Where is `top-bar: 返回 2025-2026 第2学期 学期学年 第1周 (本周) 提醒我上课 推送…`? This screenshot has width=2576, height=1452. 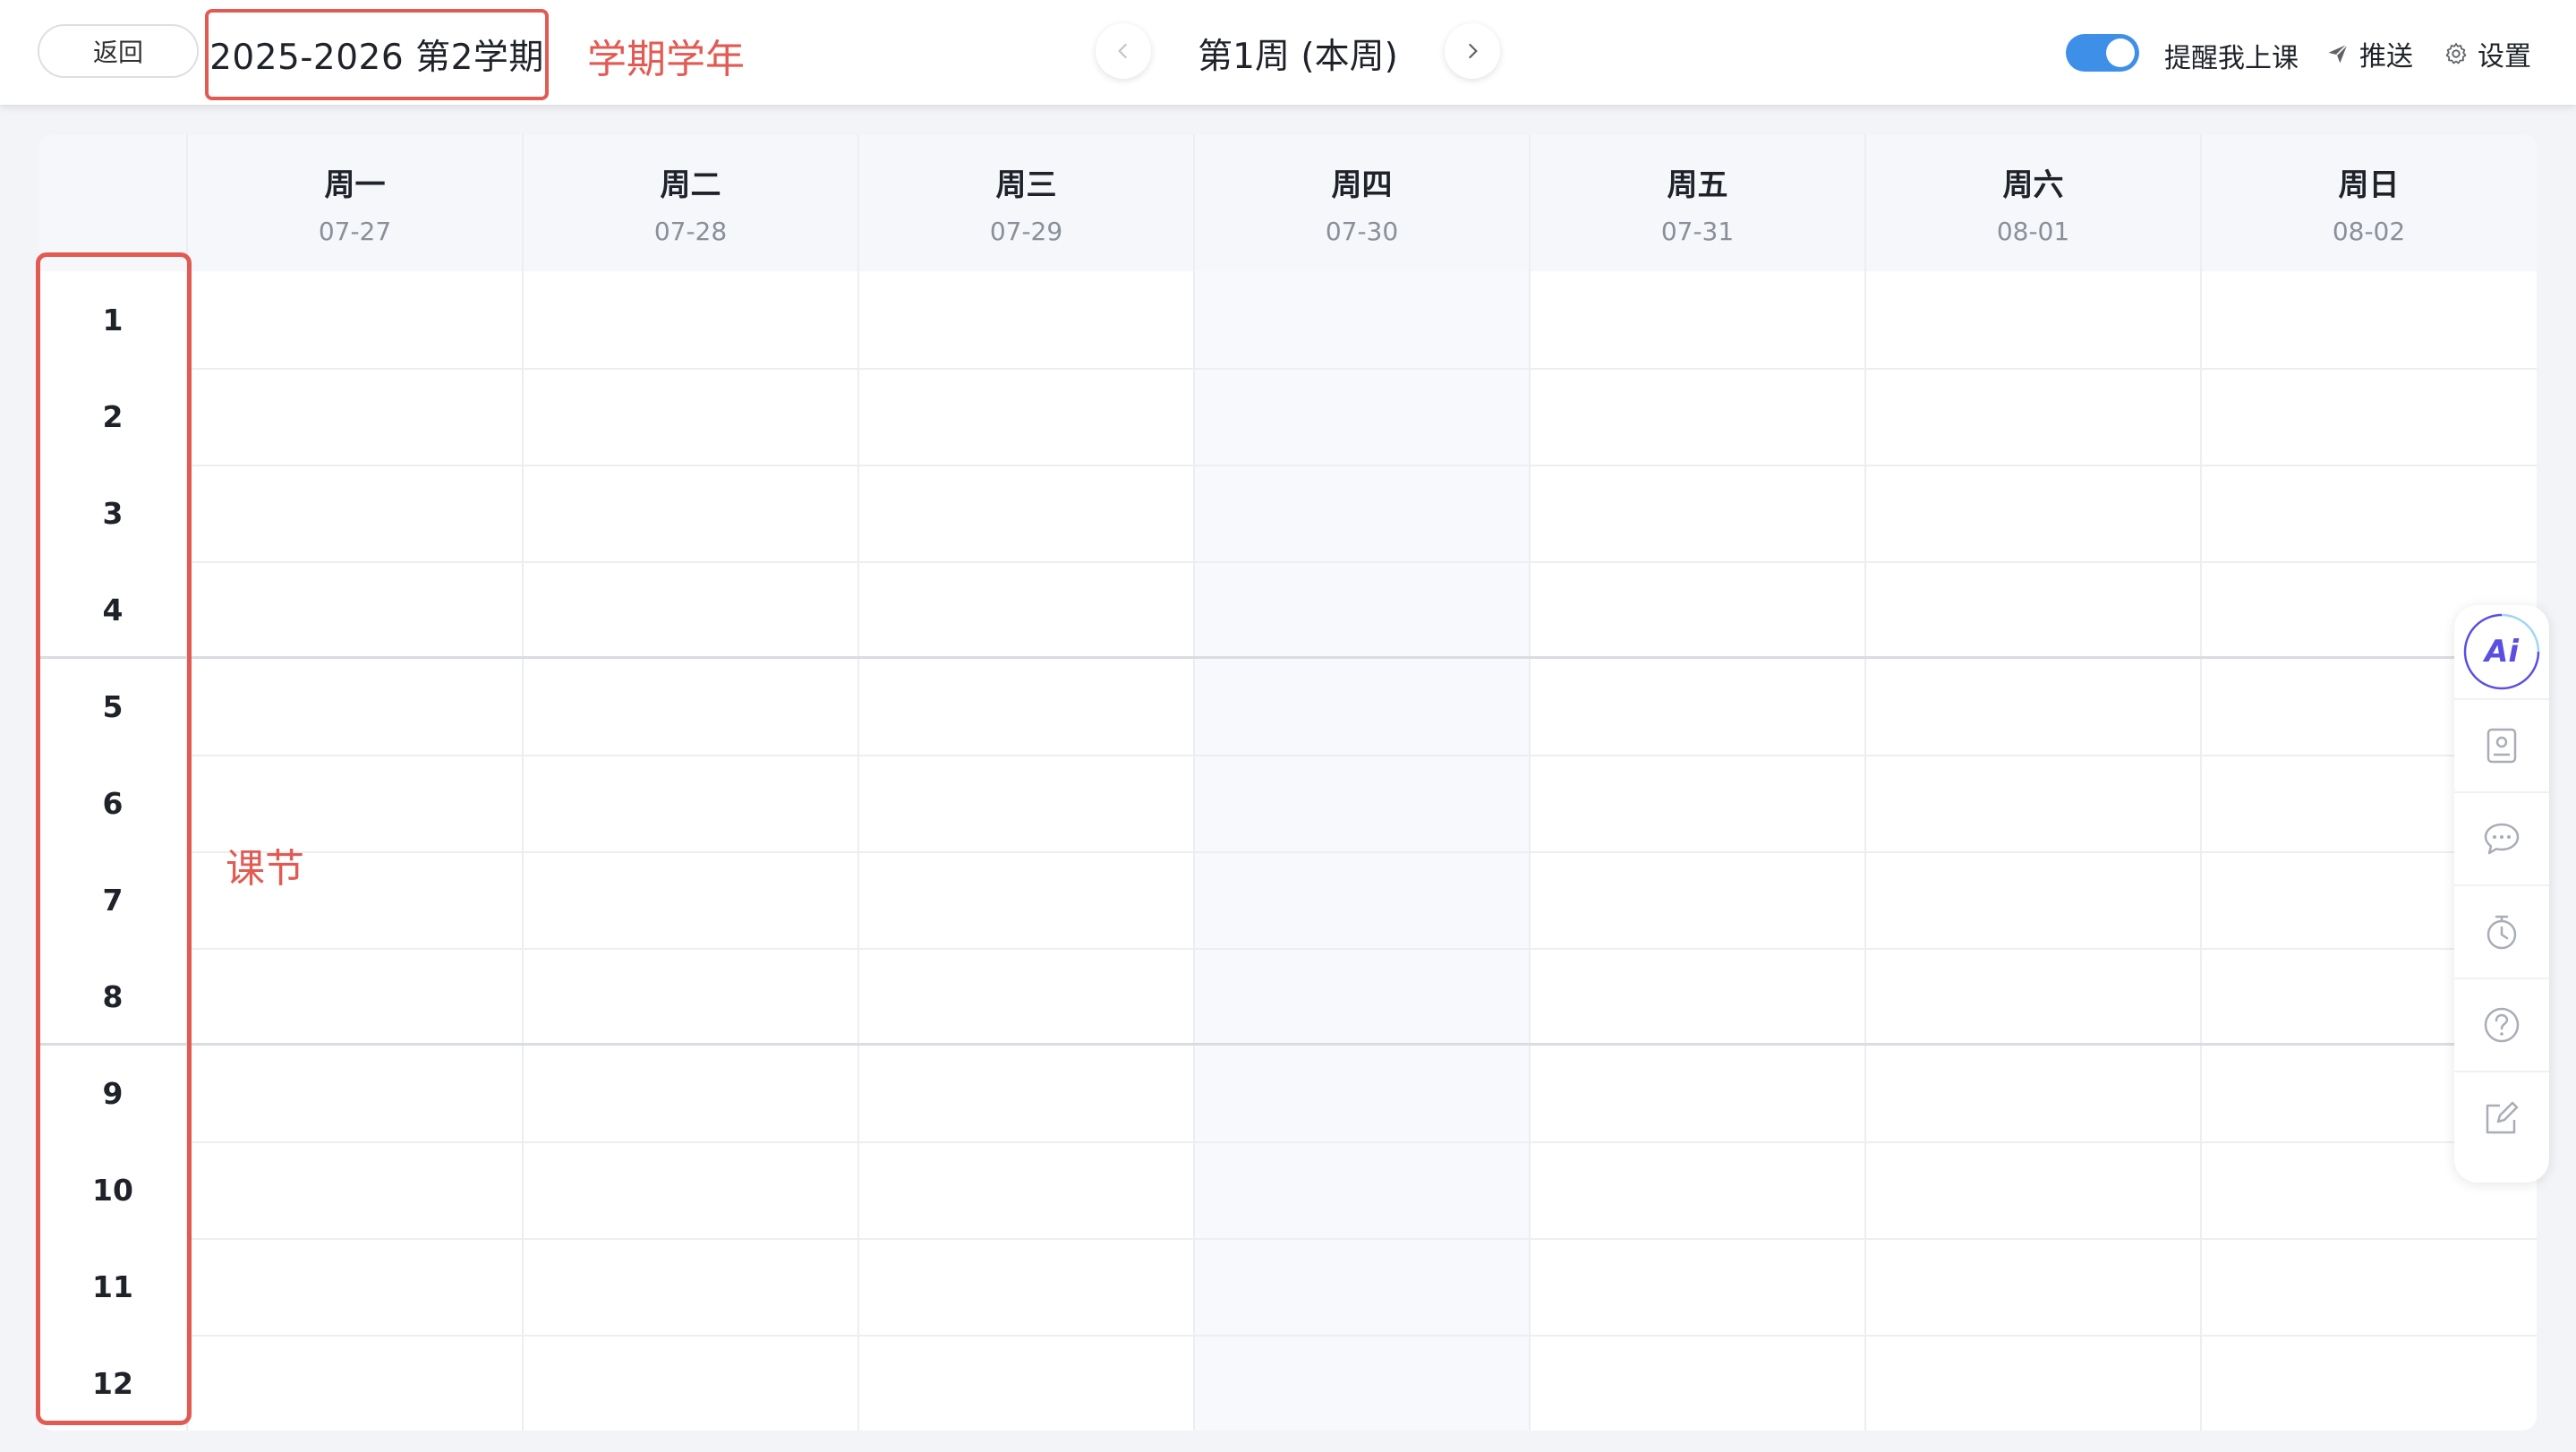
top-bar: 返回 2025-2026 第2学期 学期学年 第1周 (本周) 提醒我上课 推送… is located at coordinates (1288, 52).